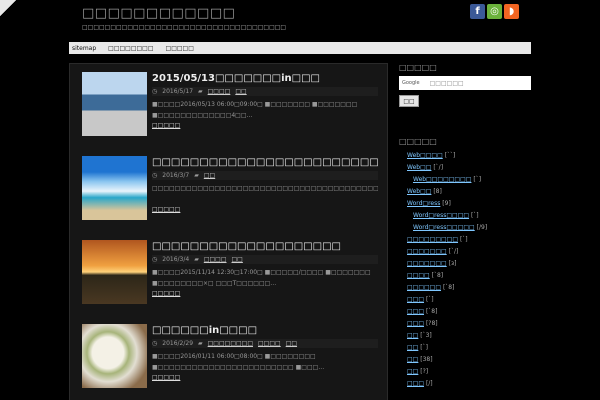 Image resolution: width=600 pixels, height=400 pixels. I want to click on category-count: [``], so click(450, 155).